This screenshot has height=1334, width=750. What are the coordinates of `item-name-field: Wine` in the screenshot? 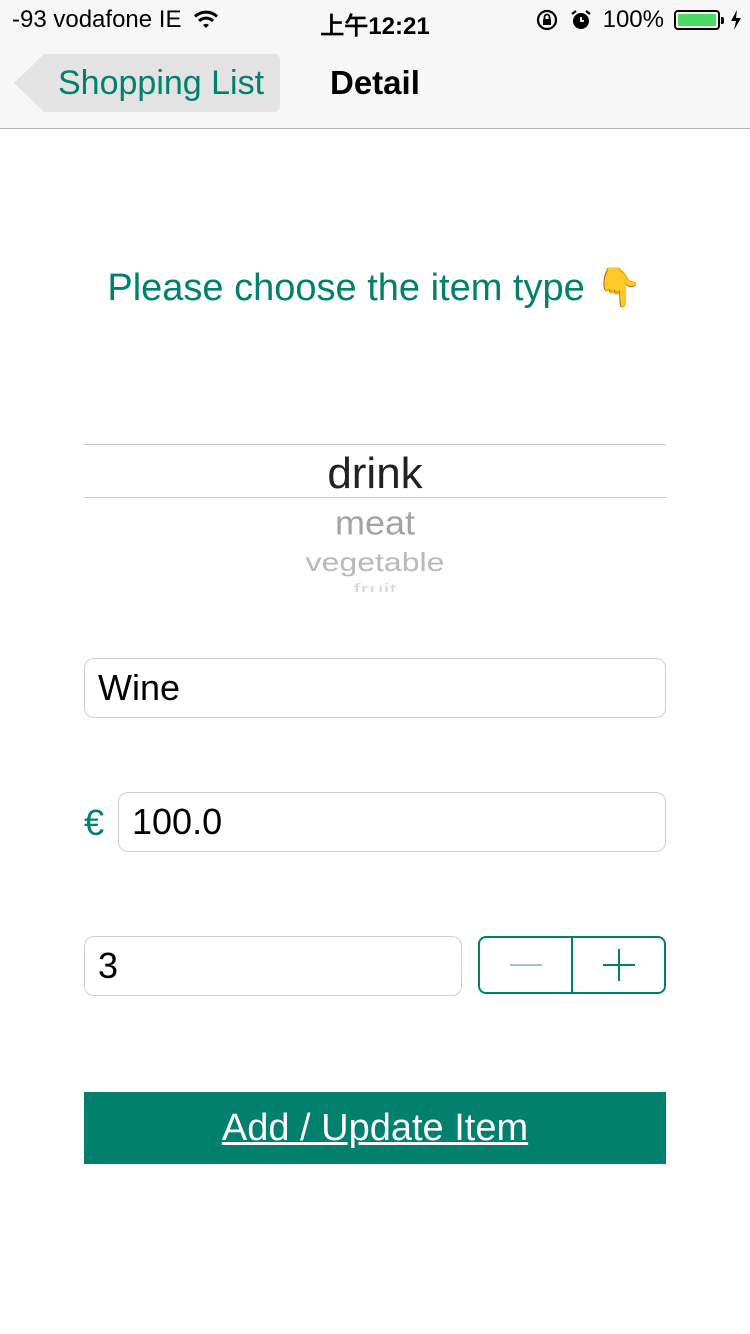 It's located at (375, 688).